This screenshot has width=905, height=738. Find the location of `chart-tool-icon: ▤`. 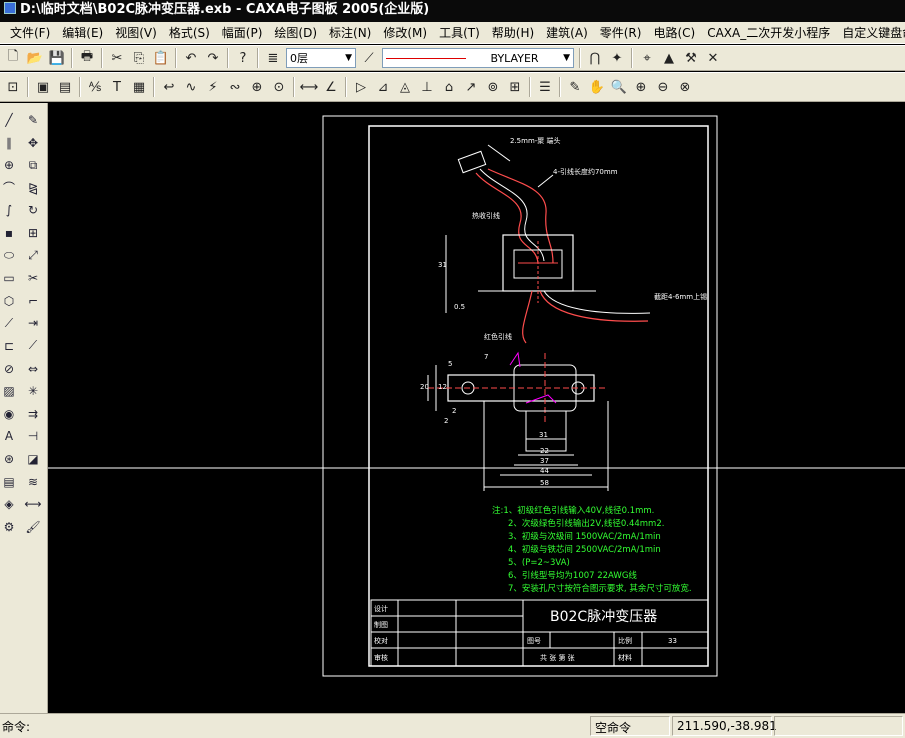

chart-tool-icon: ▤ is located at coordinates (9, 482).